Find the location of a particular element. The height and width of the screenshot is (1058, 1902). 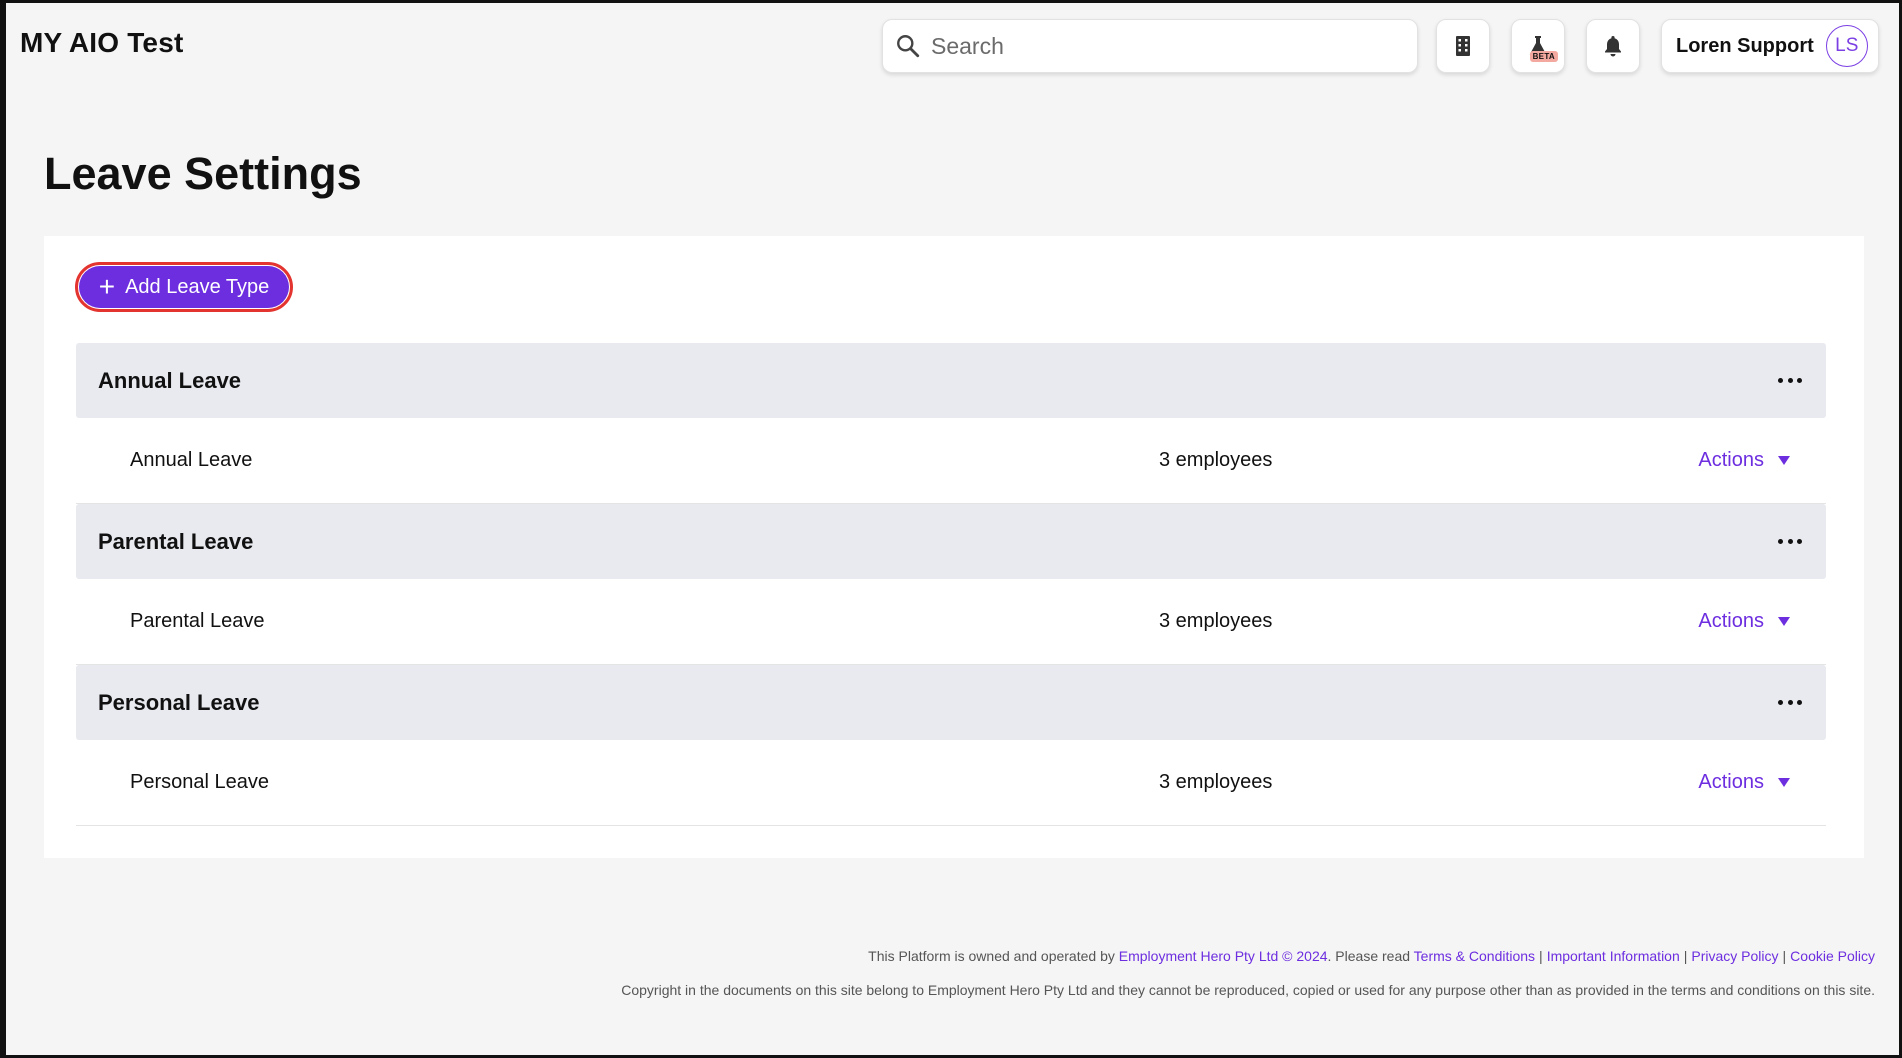

group-title: Personal Leave is located at coordinates (179, 702).